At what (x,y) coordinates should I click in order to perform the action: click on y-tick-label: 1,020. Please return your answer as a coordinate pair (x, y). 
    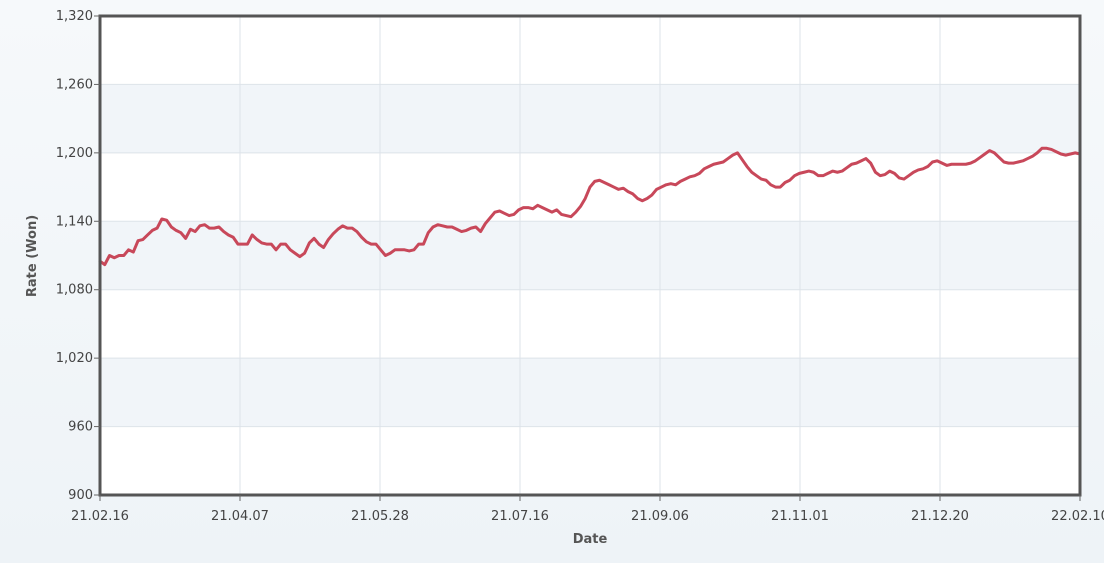
    Looking at the image, I should click on (74, 358).